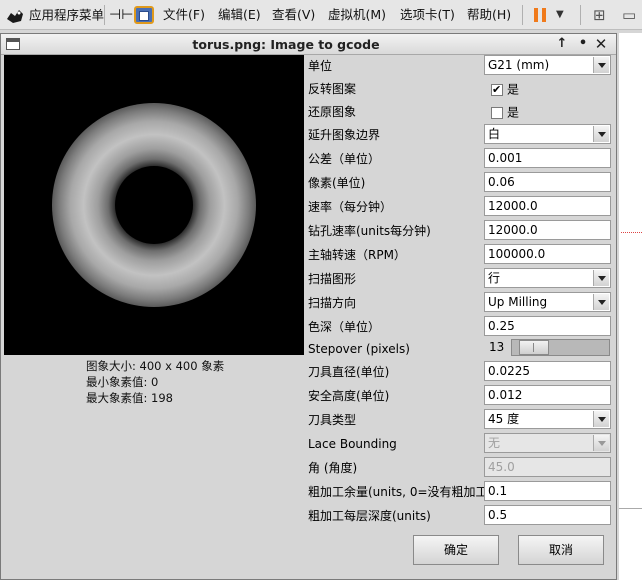 This screenshot has height=580, width=642. Describe the element at coordinates (497, 112) in the screenshot. I see `checkbox-unchecked-icon` at that location.